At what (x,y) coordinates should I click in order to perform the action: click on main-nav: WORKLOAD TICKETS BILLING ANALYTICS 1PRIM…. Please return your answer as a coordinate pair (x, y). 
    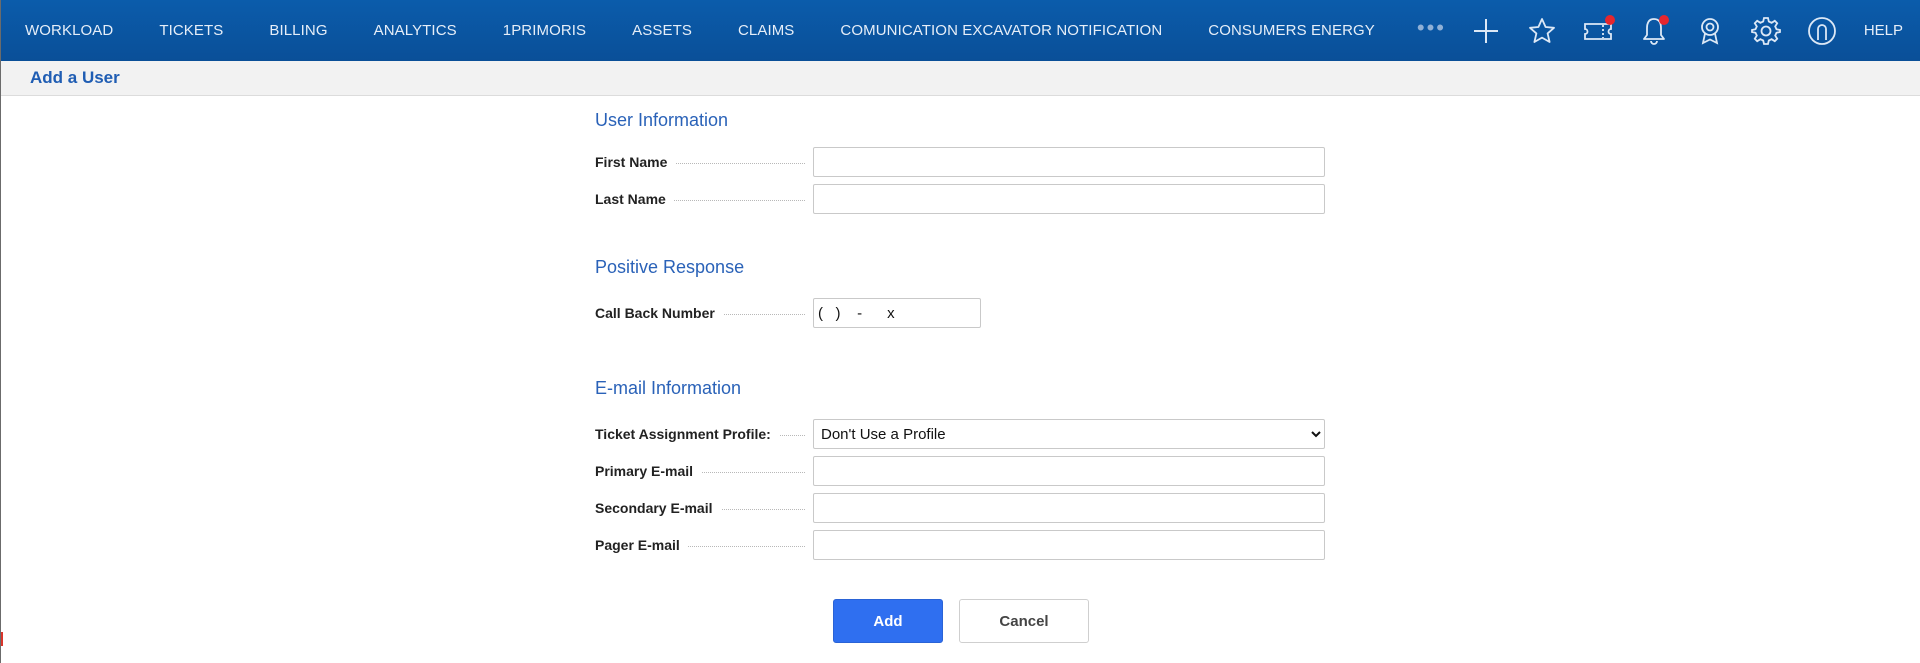
    Looking at the image, I should click on (723, 30).